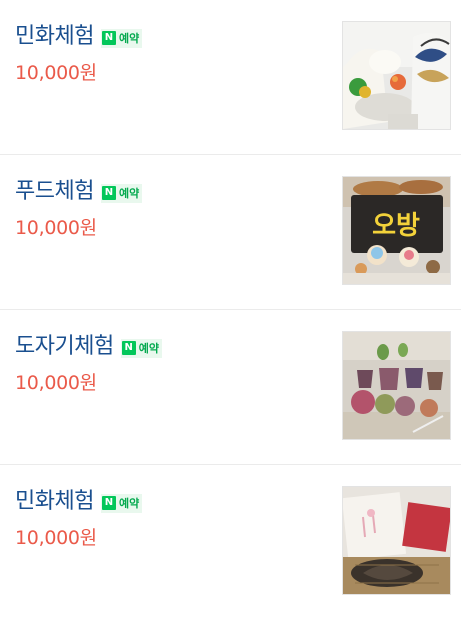 Image resolution: width=461 pixels, height=620 pixels. What do you see at coordinates (64, 347) in the screenshot?
I see `item-title: 도자기체험` at bounding box center [64, 347].